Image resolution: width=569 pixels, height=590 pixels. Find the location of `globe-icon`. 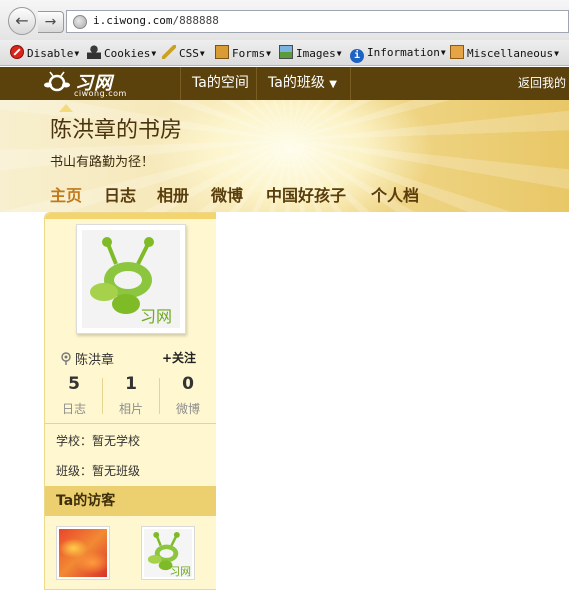

globe-icon is located at coordinates (80, 22).